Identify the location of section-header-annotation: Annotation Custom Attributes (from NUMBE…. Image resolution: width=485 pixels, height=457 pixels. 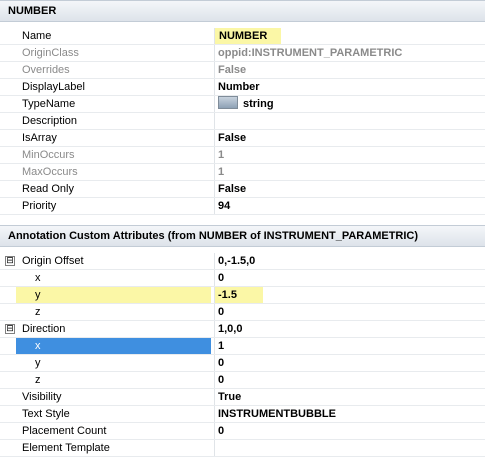
(242, 236).